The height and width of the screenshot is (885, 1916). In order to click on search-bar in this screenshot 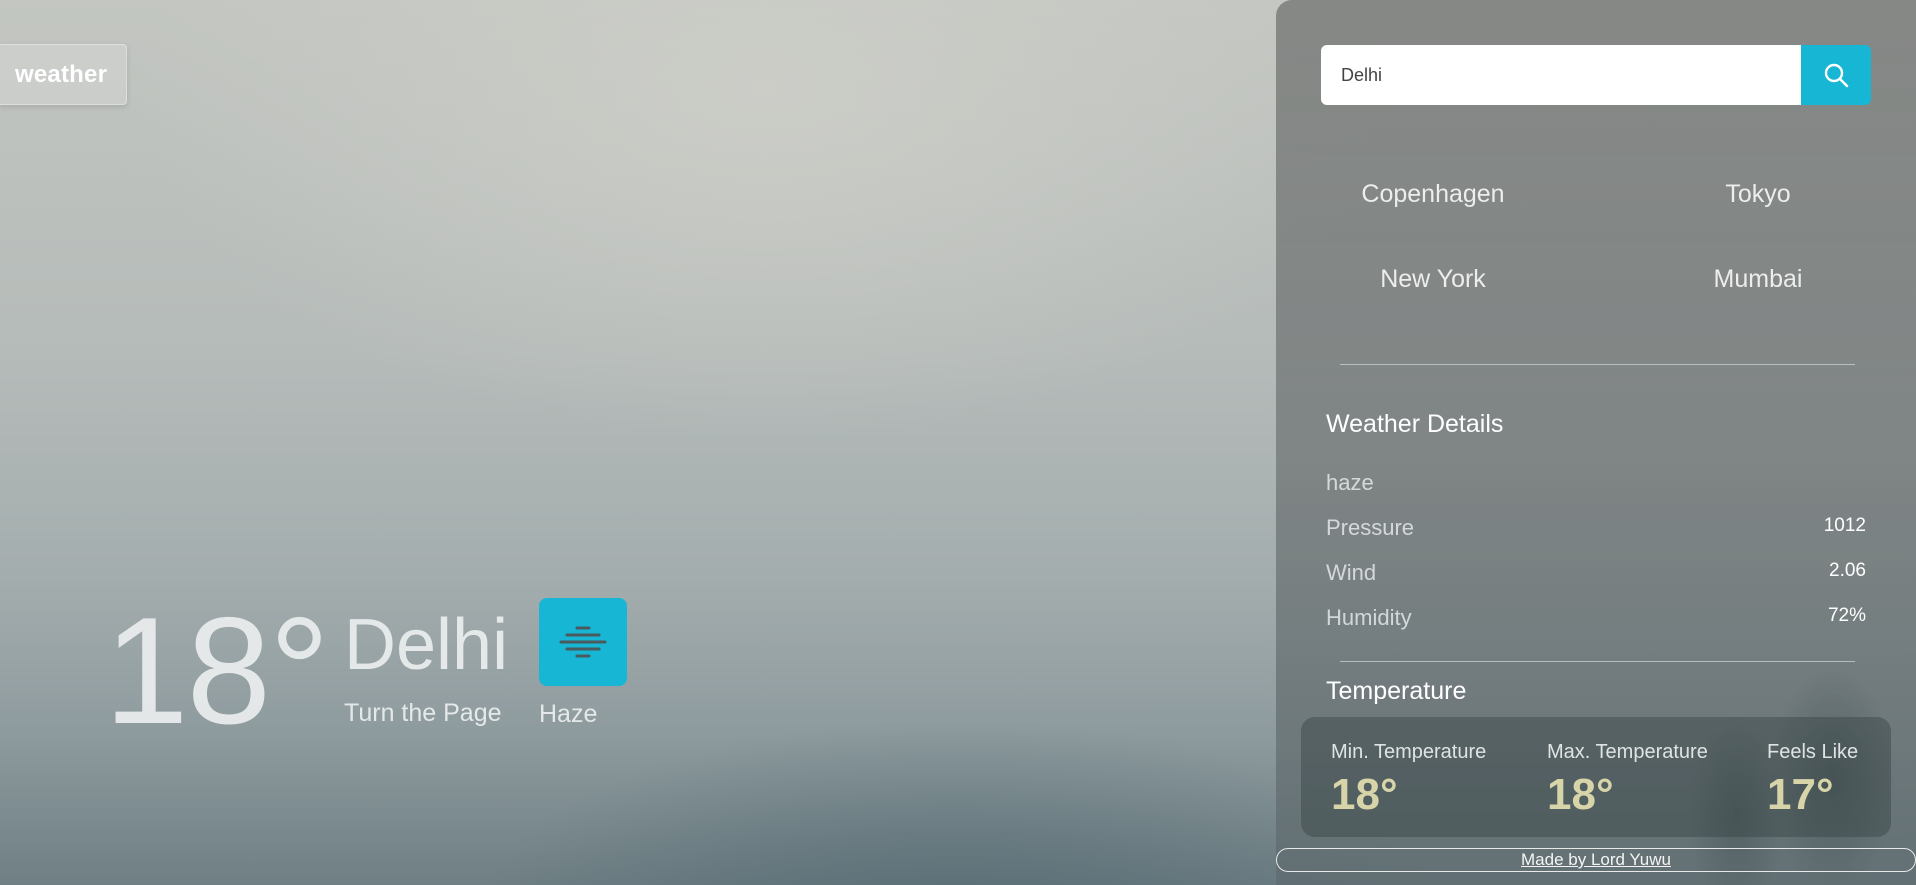, I will do `click(1596, 75)`.